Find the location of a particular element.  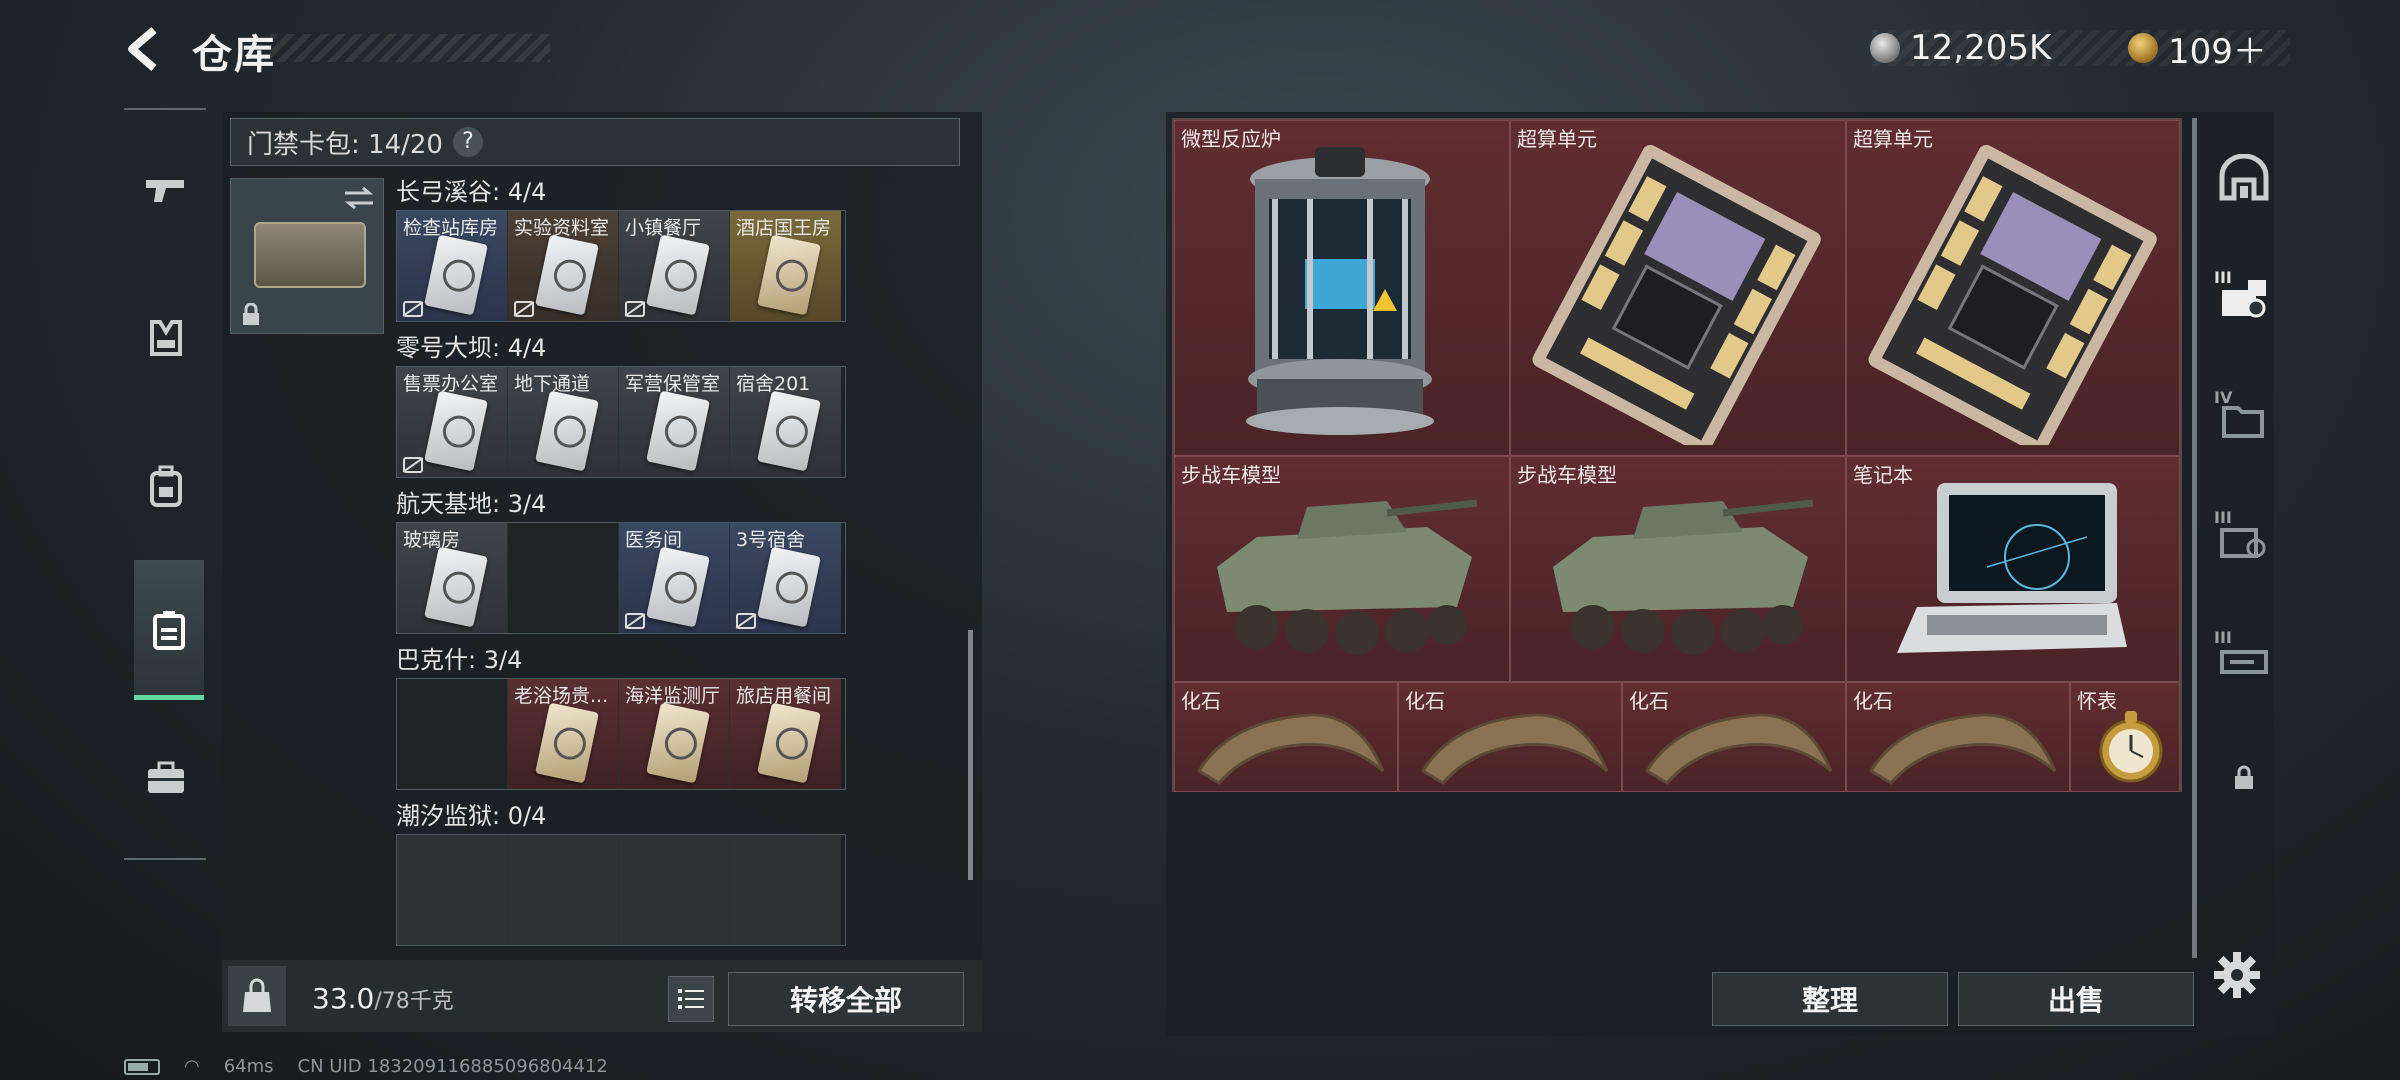

keycard-slot: 玻璃房 is located at coordinates (452, 578).